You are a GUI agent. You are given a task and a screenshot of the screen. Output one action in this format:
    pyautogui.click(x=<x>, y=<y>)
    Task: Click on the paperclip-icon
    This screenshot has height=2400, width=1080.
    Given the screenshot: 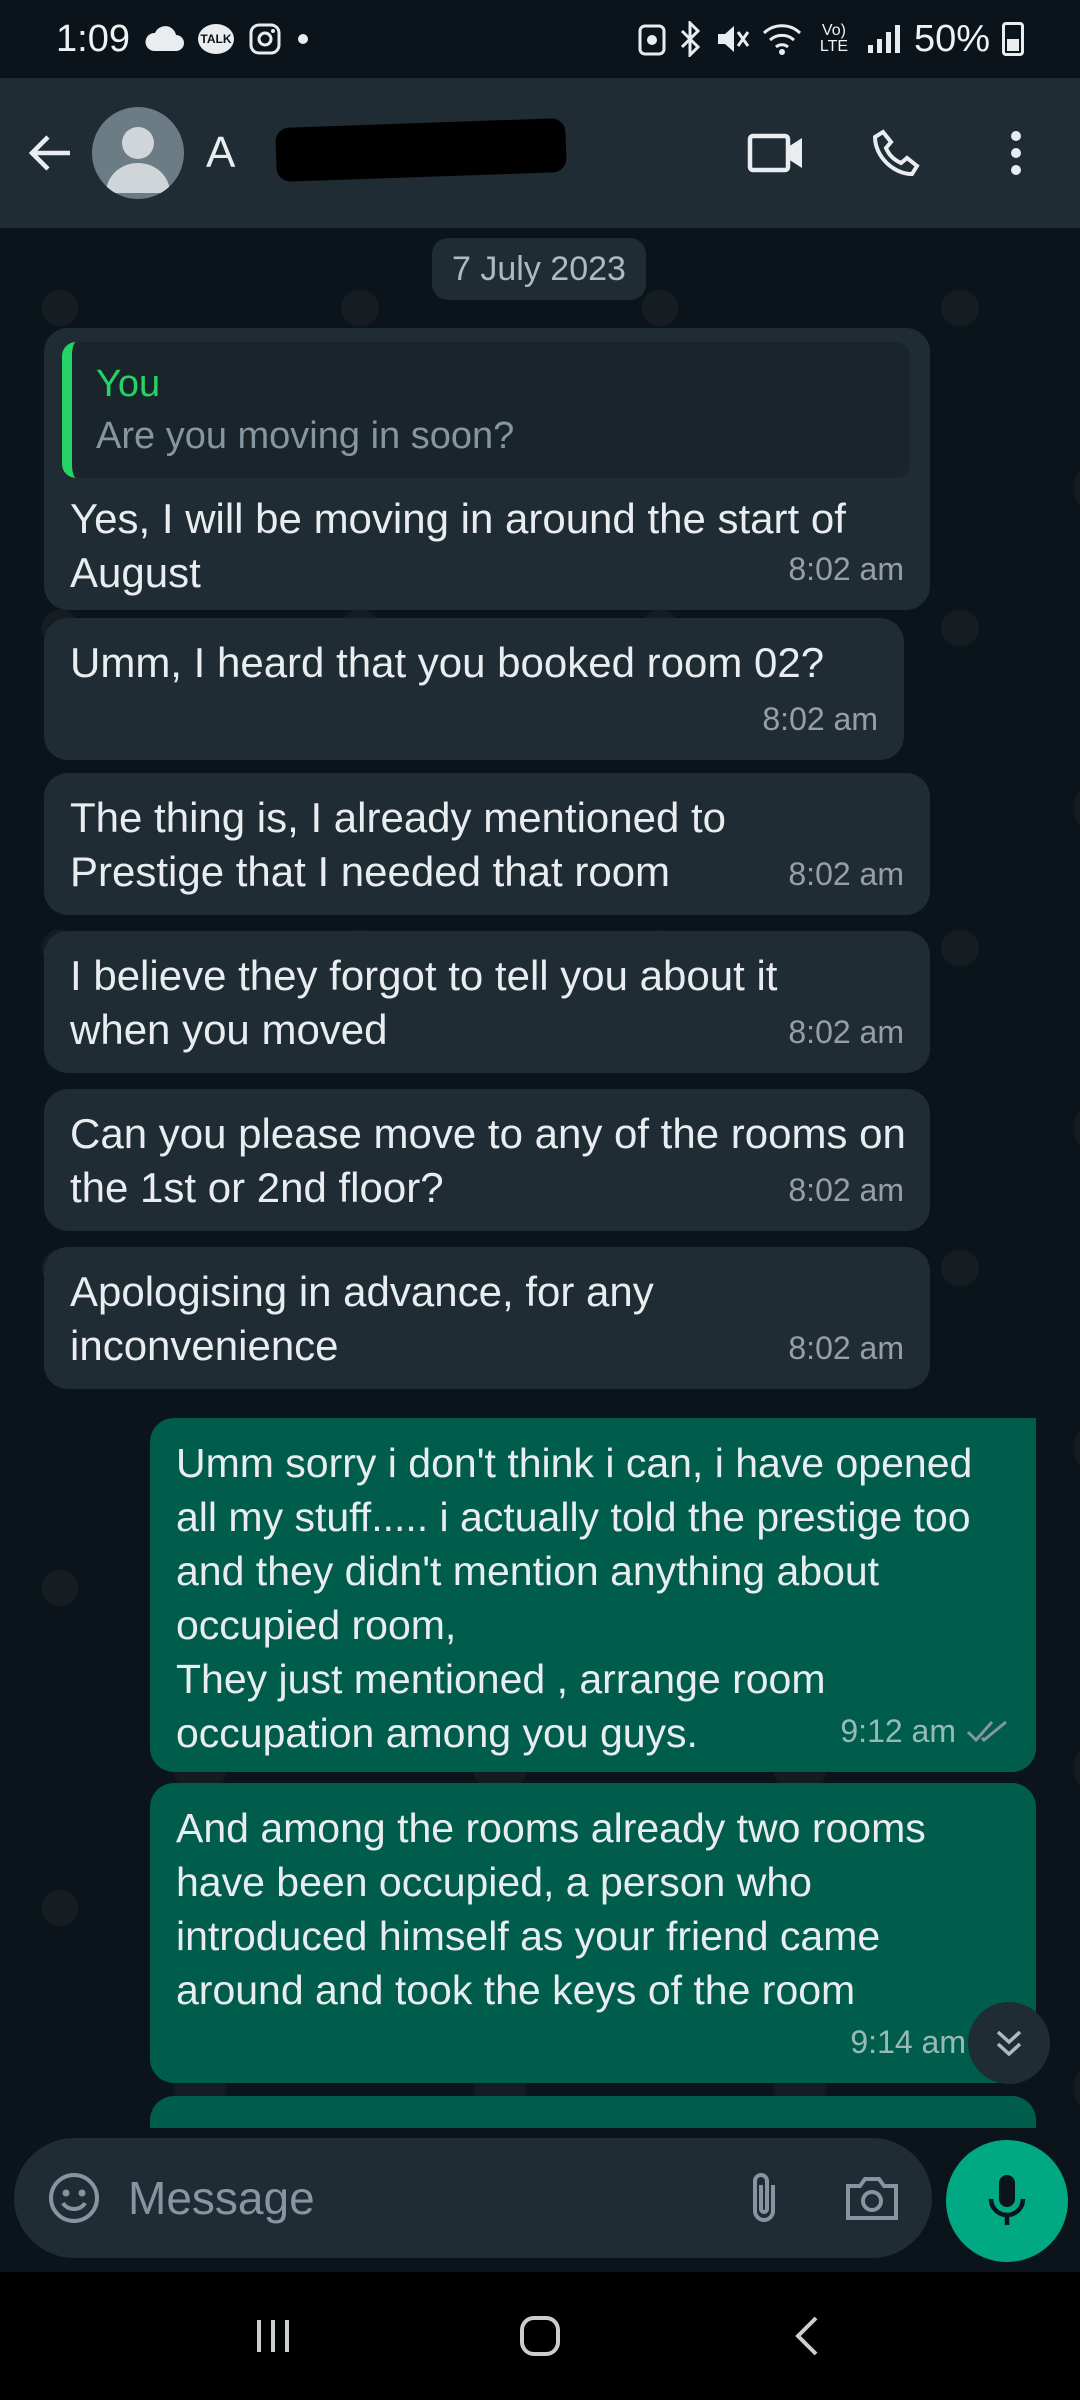 What is the action you would take?
    pyautogui.click(x=764, y=2197)
    